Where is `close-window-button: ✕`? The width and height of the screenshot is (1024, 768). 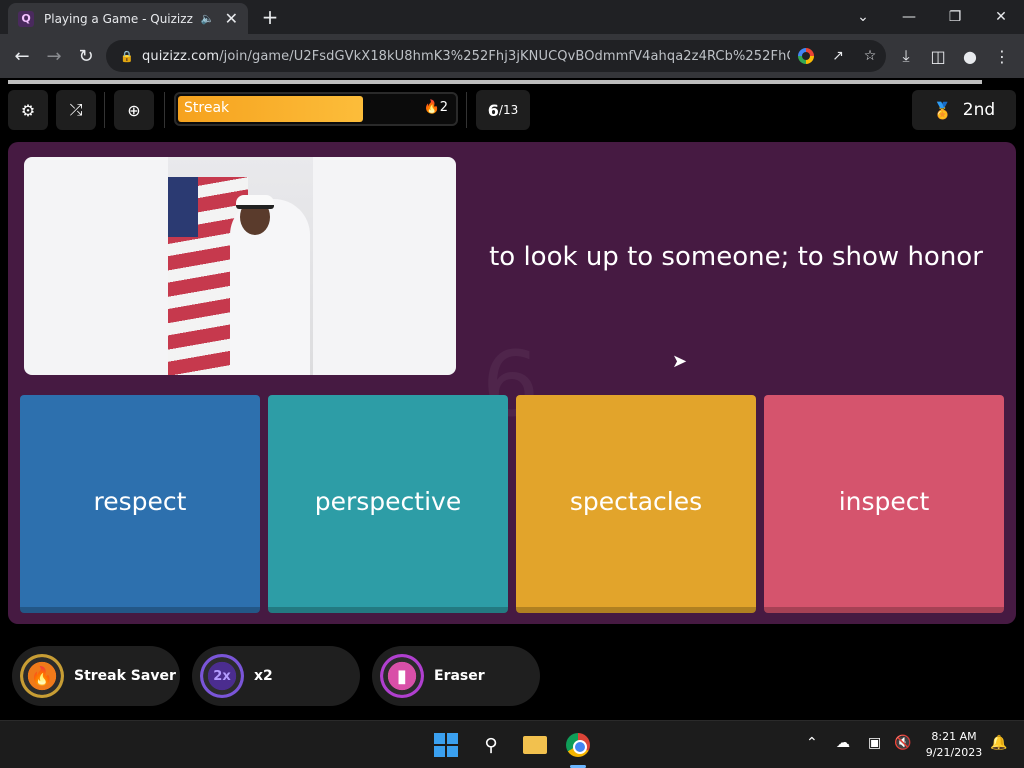 close-window-button: ✕ is located at coordinates (1001, 17).